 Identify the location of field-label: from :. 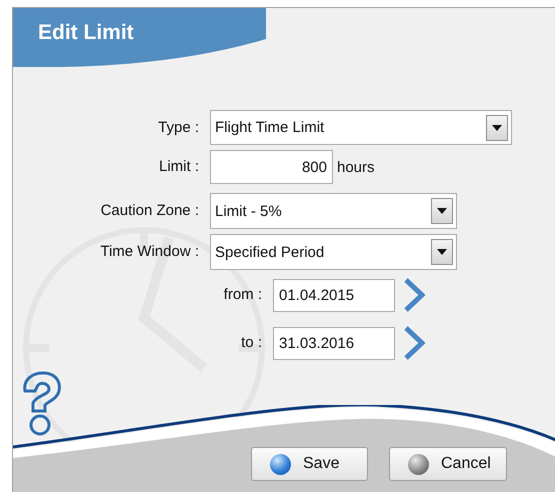
(242, 295).